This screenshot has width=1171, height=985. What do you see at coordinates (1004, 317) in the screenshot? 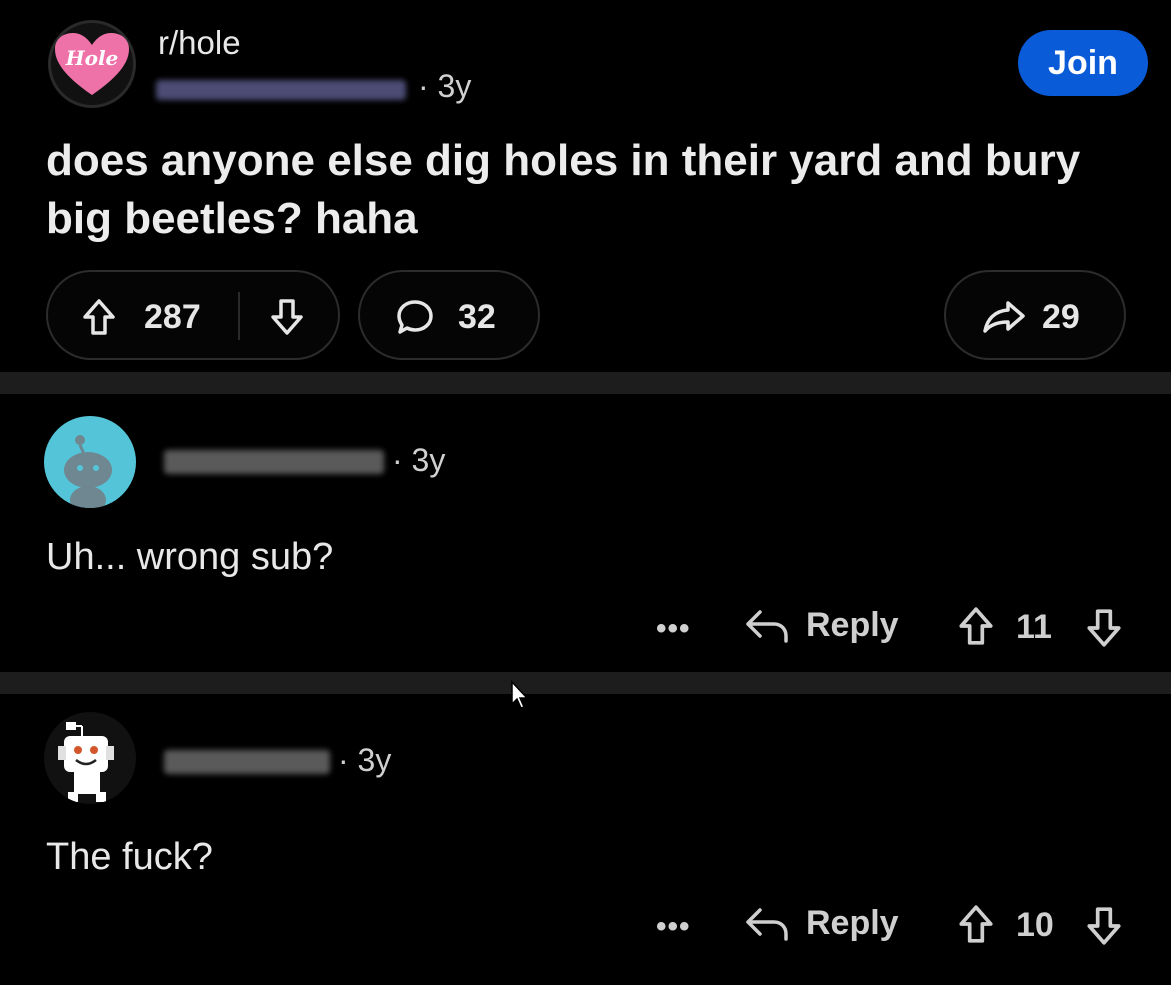
I see `share-arrow-icon` at bounding box center [1004, 317].